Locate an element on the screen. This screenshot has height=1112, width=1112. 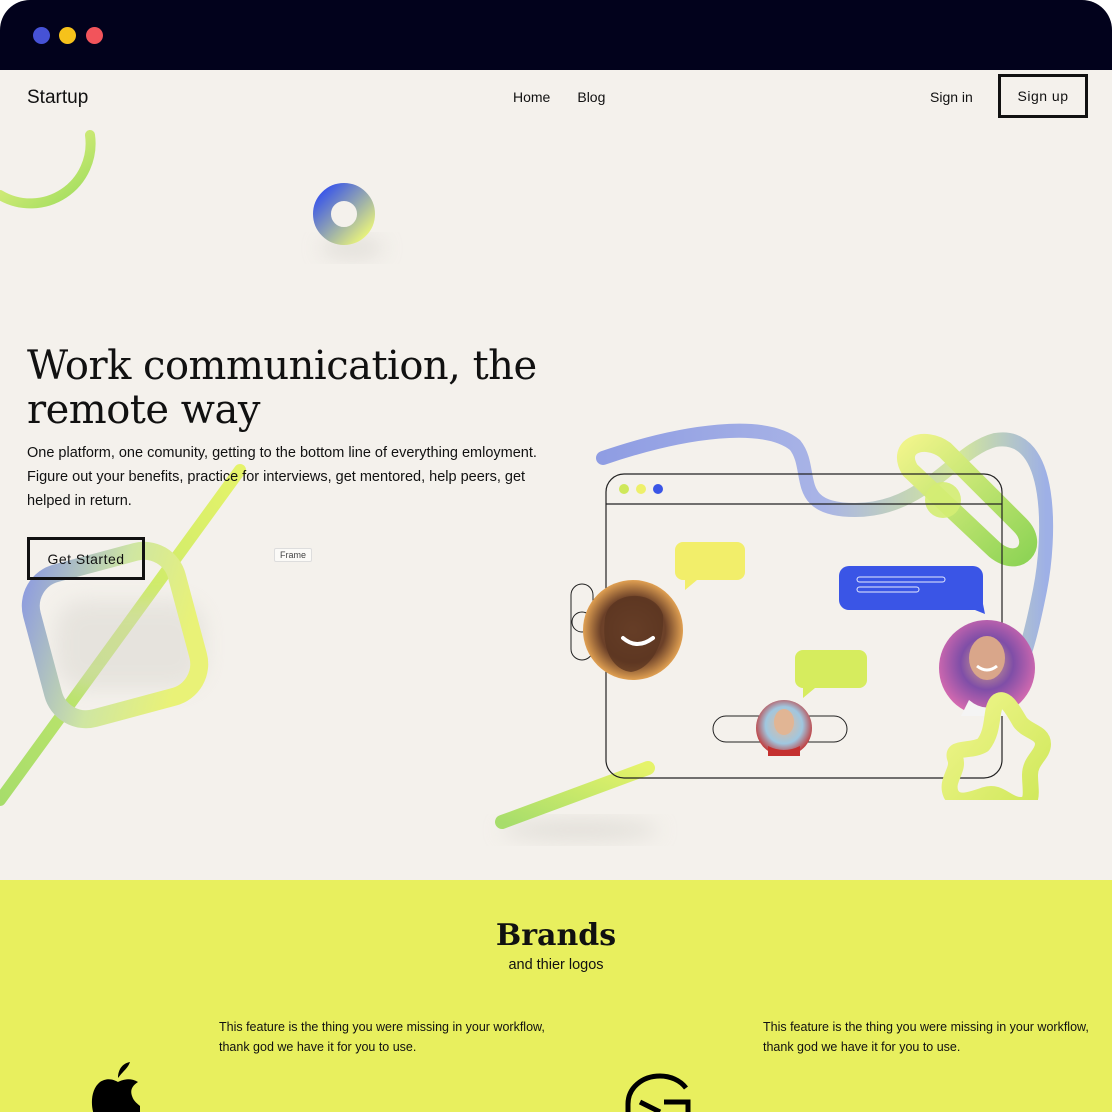
window-dot-blue is located at coordinates (41, 35).